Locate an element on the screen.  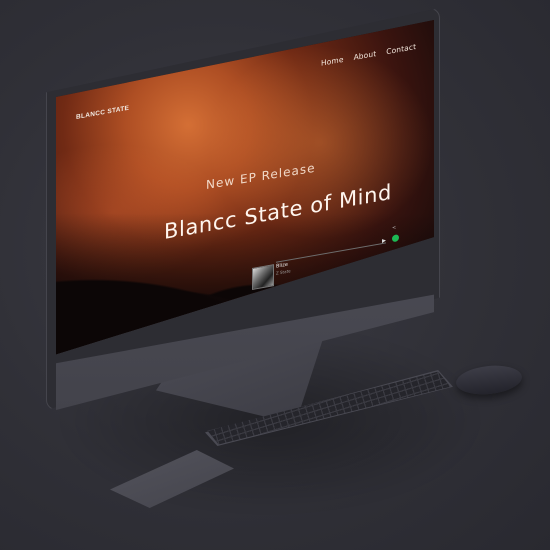
album-art is located at coordinates (263, 277).